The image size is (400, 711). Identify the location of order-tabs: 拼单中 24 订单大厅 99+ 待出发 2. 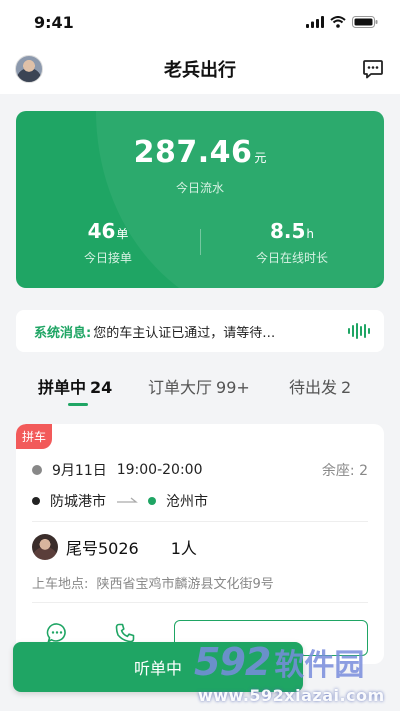
(200, 388).